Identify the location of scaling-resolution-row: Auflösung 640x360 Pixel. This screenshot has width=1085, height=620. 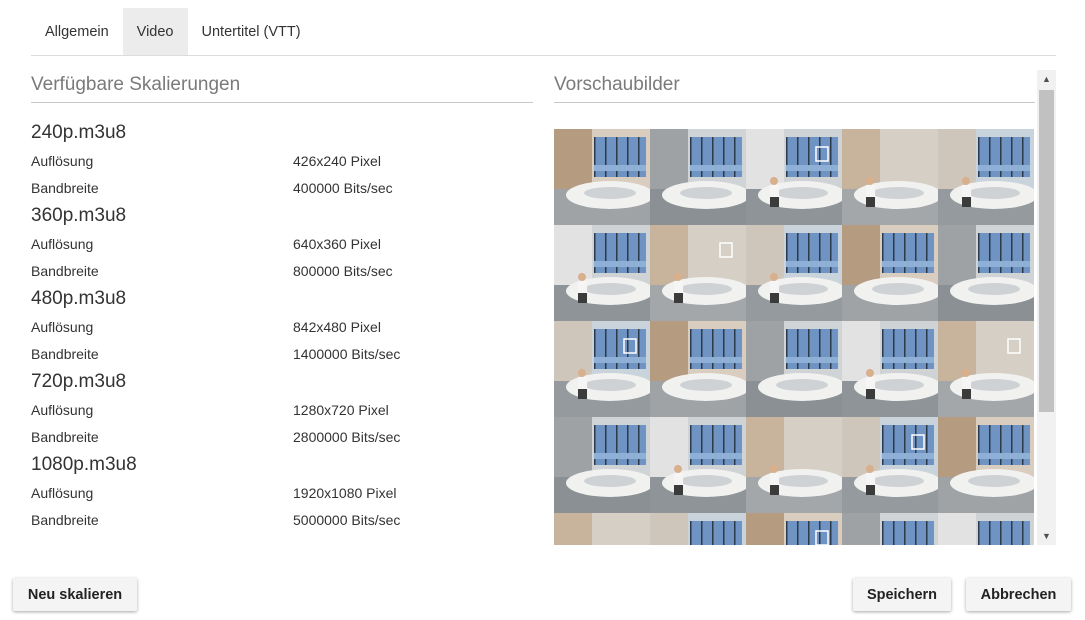
(282, 243).